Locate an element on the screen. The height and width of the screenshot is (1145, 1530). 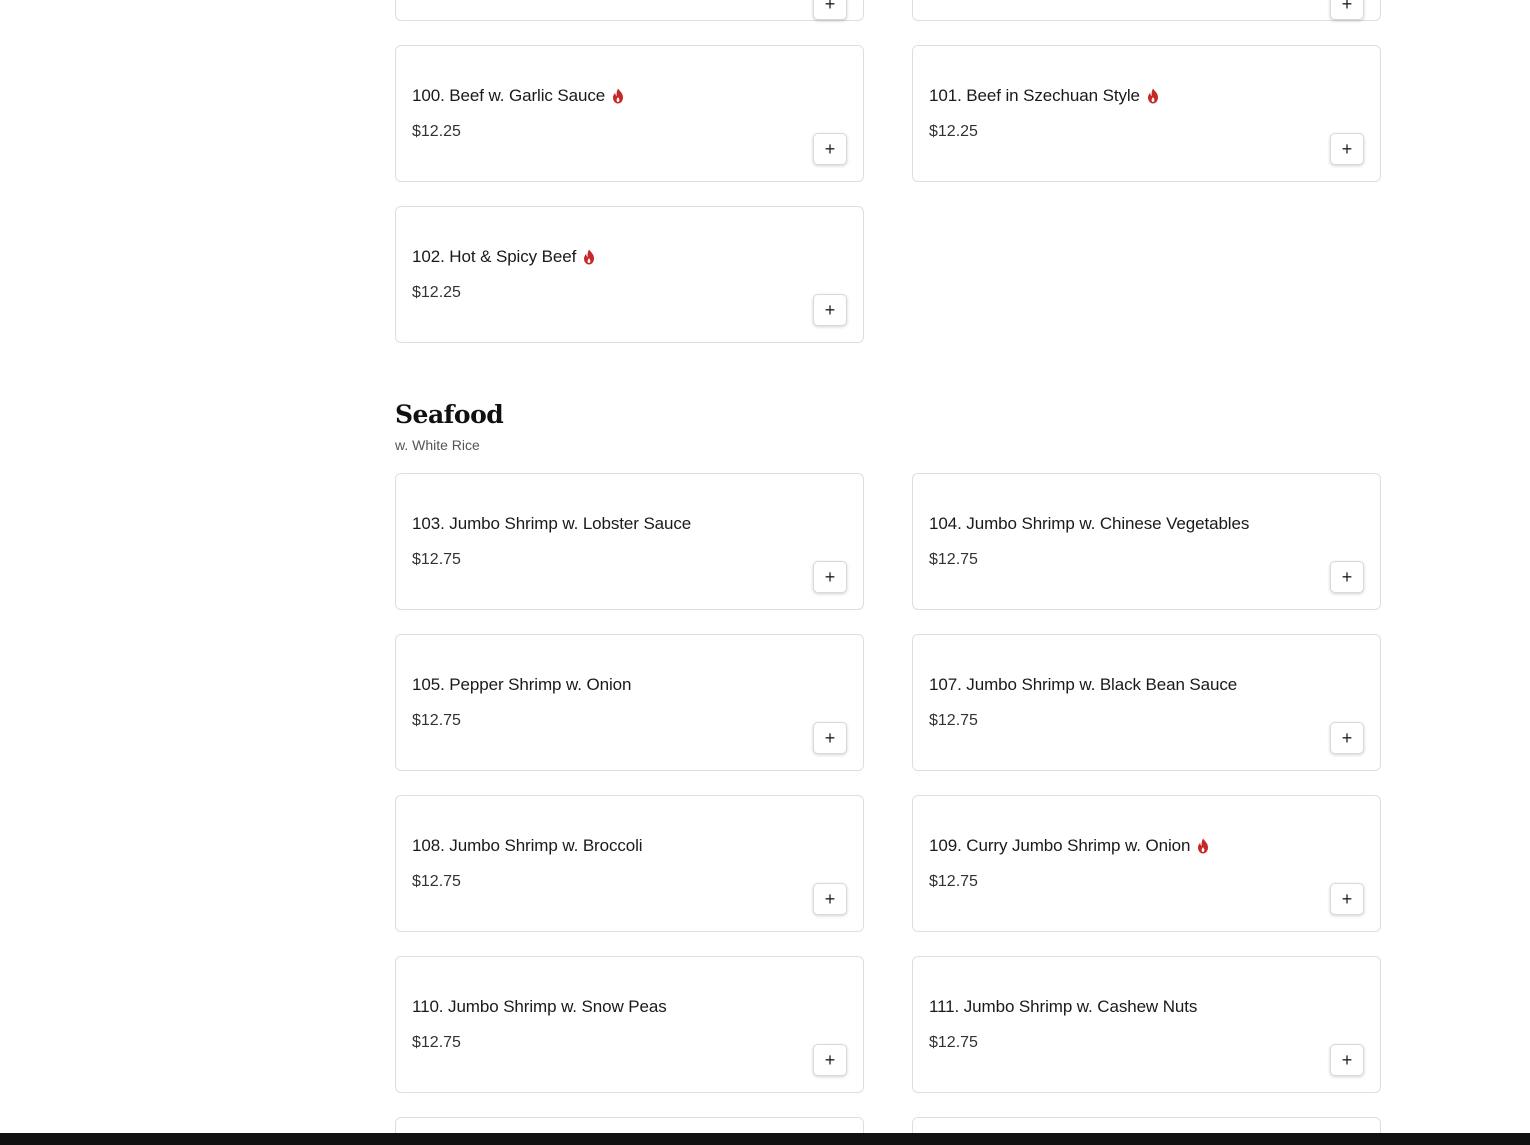
item-title: 104. Jumbo Shrimp w. Chinese Vegetables is located at coordinates (1089, 524).